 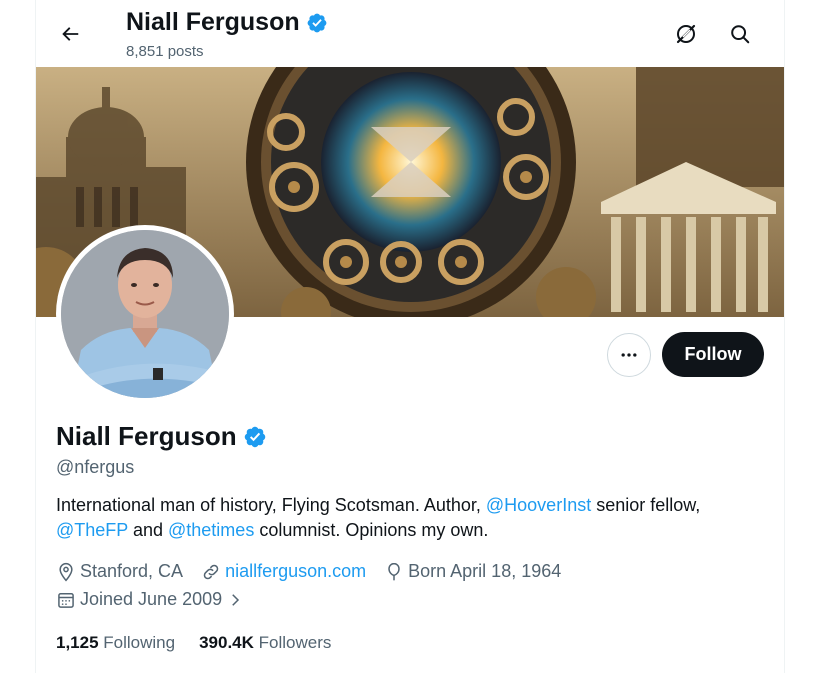 I want to click on mention-hooverinst: @HooverInst, so click(x=538, y=505).